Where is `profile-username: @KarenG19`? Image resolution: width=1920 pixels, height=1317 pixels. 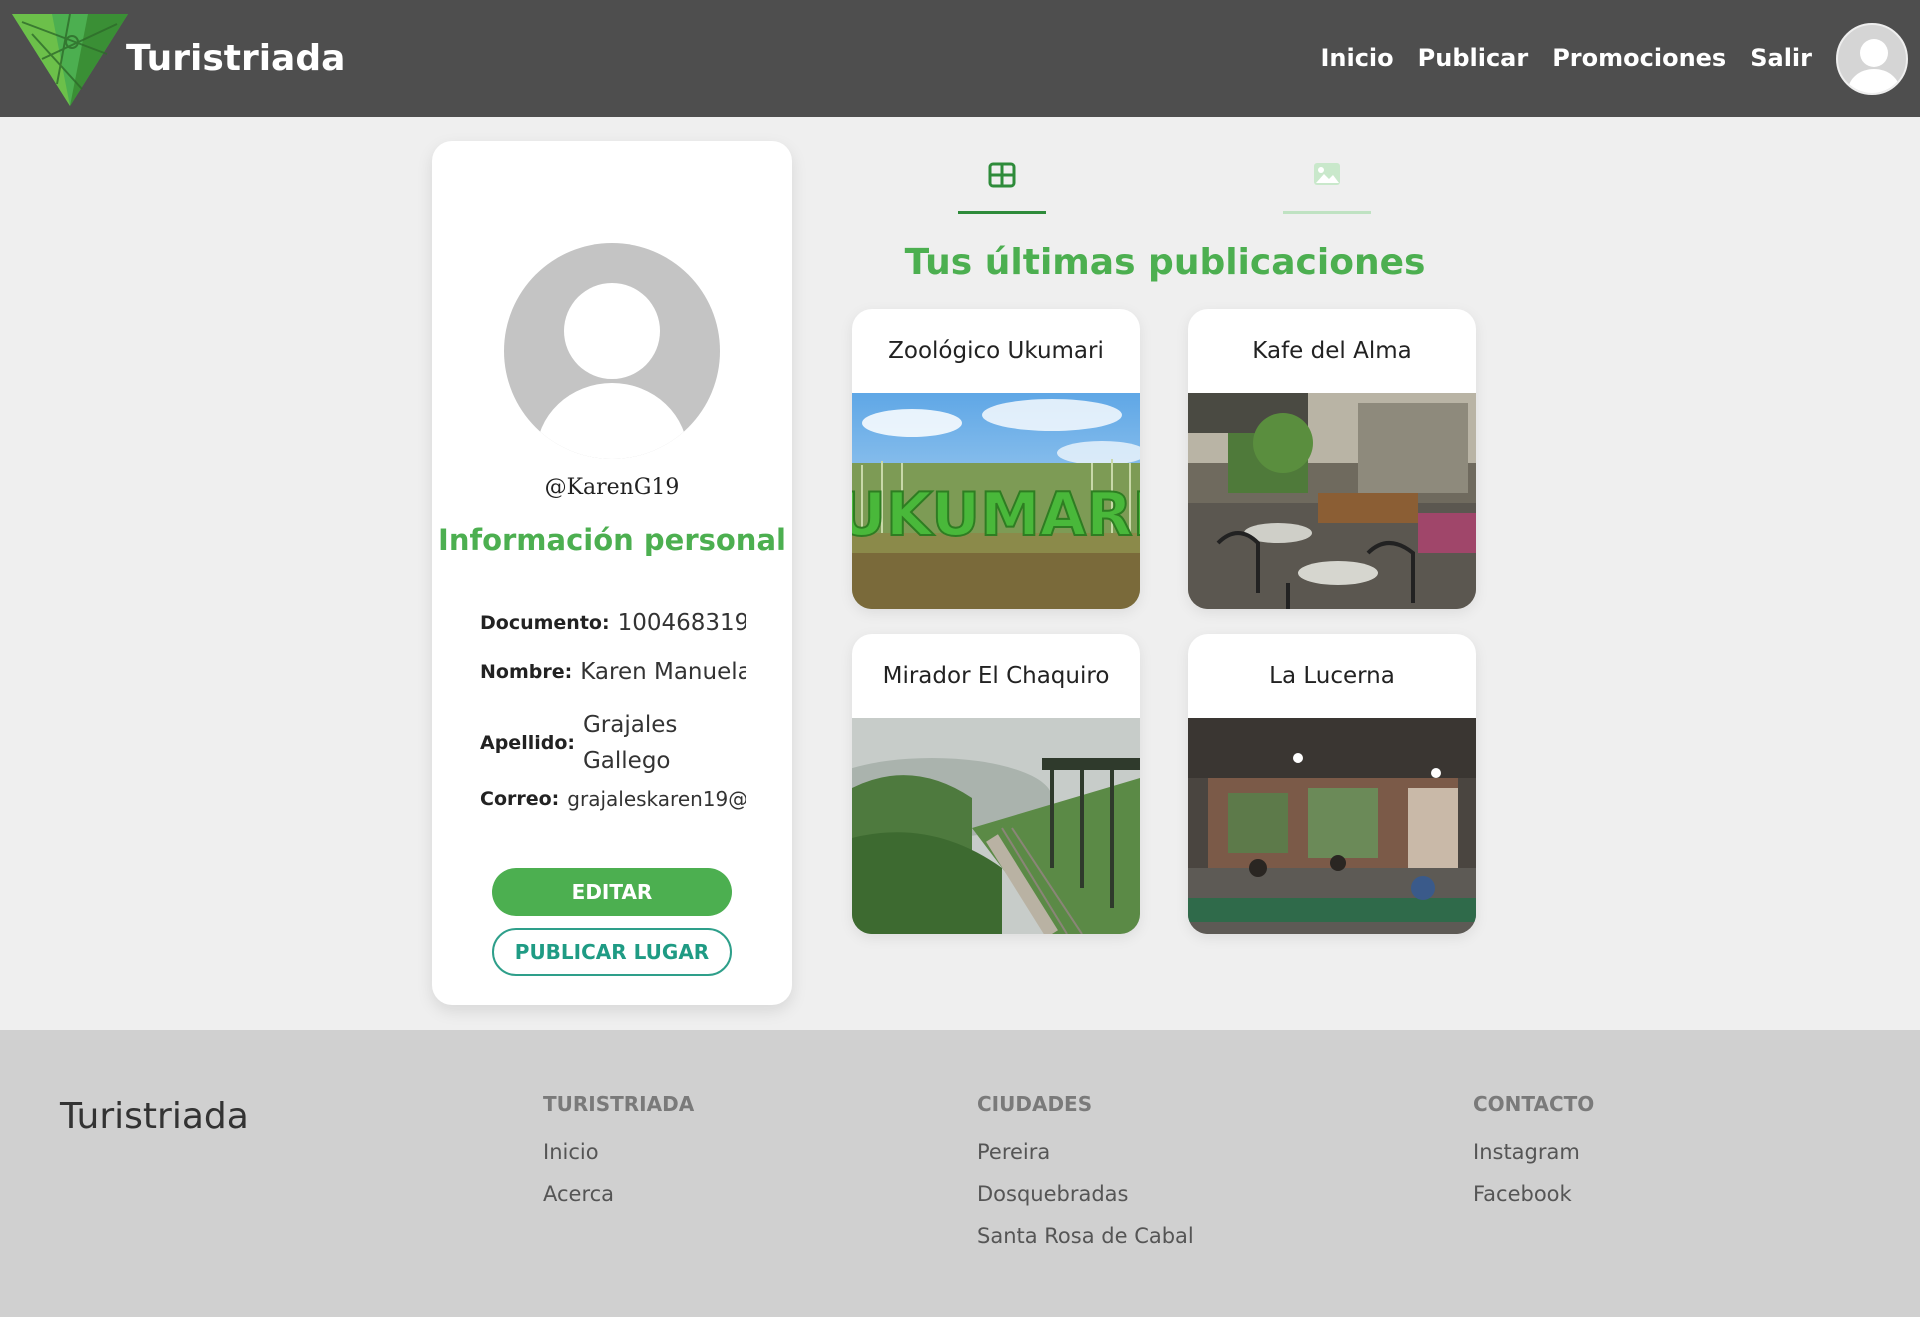 profile-username: @KarenG19 is located at coordinates (612, 487).